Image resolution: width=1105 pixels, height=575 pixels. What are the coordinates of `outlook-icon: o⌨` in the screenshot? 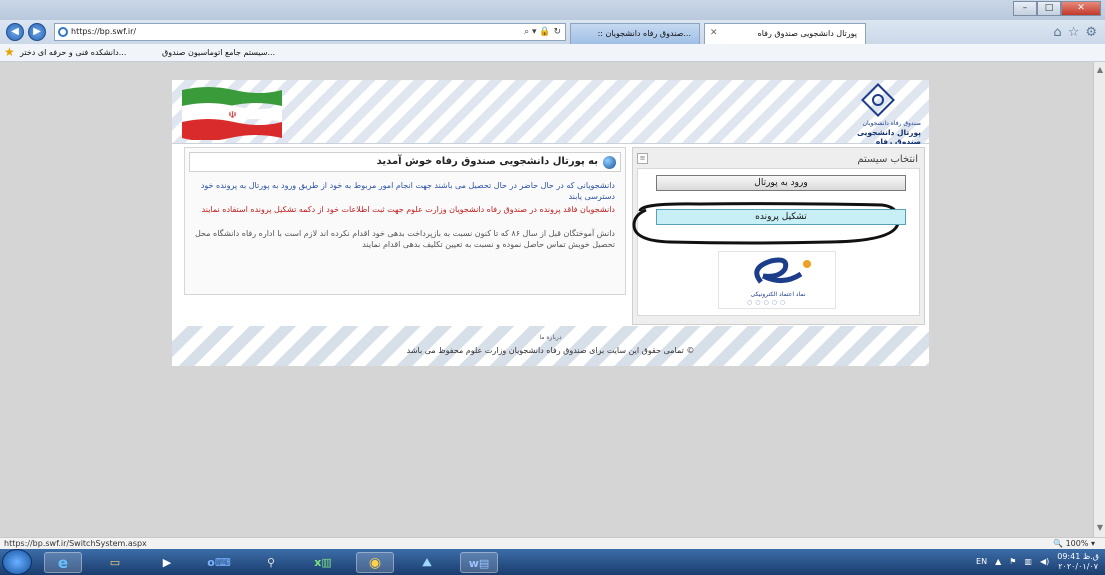 It's located at (219, 562).